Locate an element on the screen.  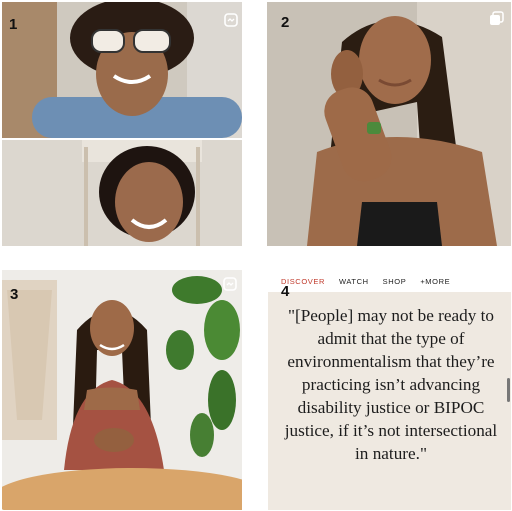
tile-number-4: 4 is located at coordinates (285, 291).